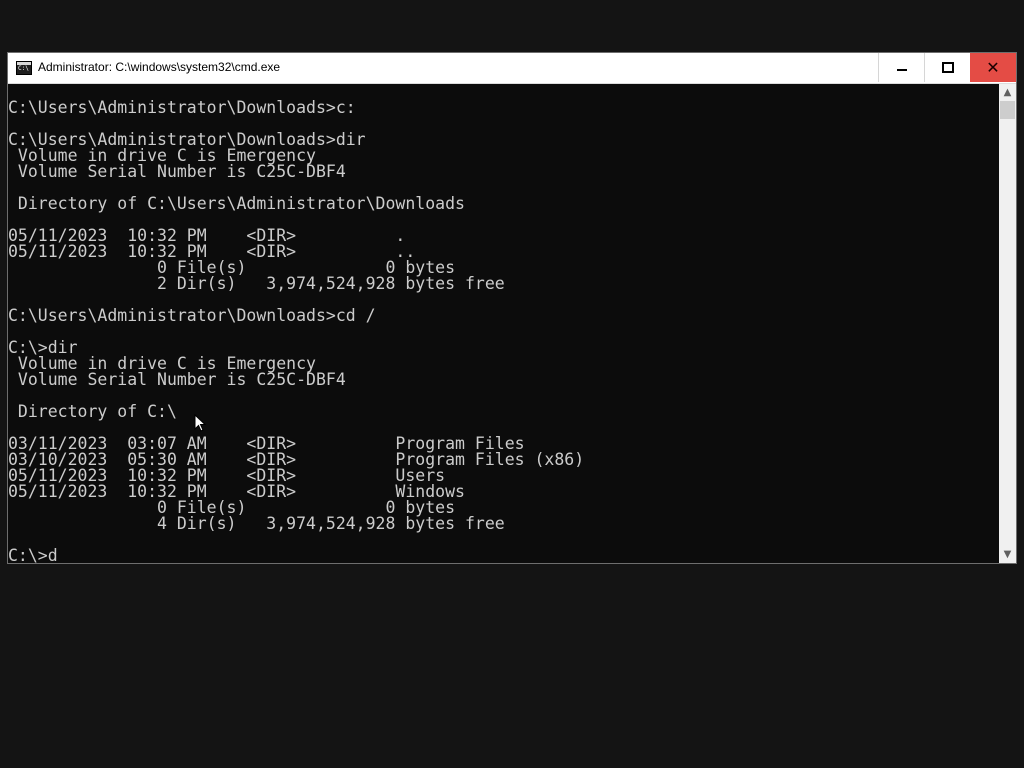 The width and height of the screenshot is (1024, 768). Describe the element at coordinates (1007, 554) in the screenshot. I see `scroll-down-arrow-icon: ▼` at that location.